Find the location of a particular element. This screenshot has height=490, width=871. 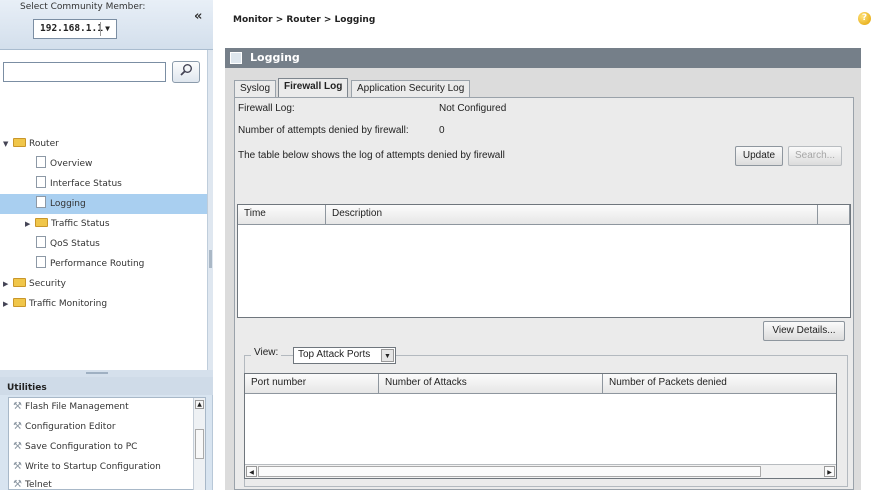

attempts-denied-value: 0 is located at coordinates (442, 130).